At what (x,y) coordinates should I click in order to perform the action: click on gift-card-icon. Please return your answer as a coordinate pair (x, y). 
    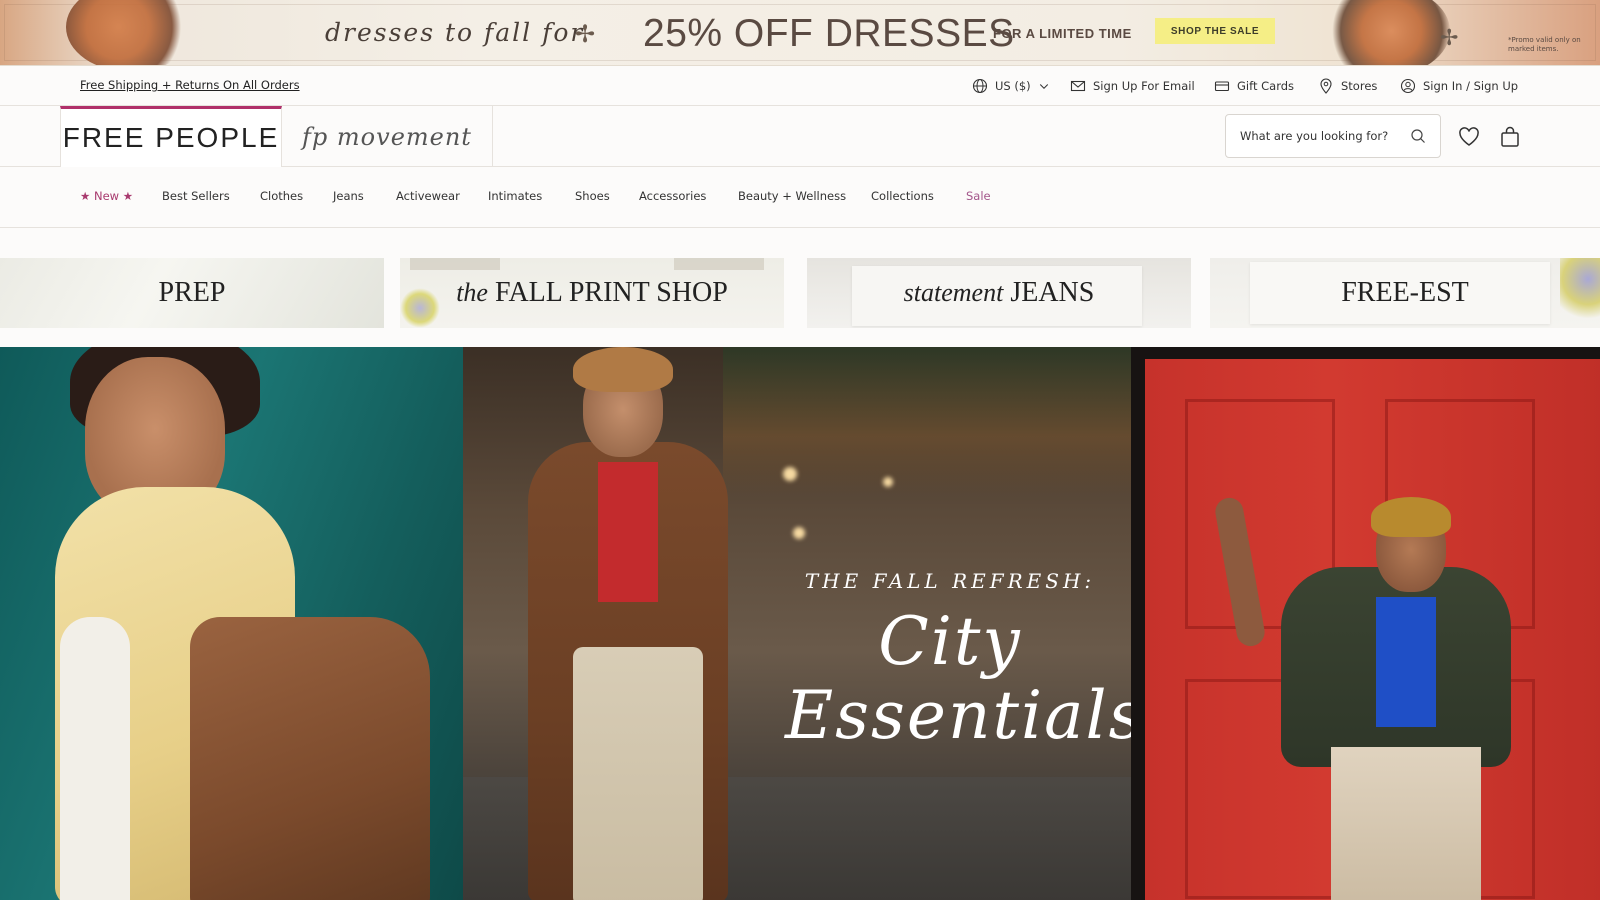
    Looking at the image, I should click on (1222, 86).